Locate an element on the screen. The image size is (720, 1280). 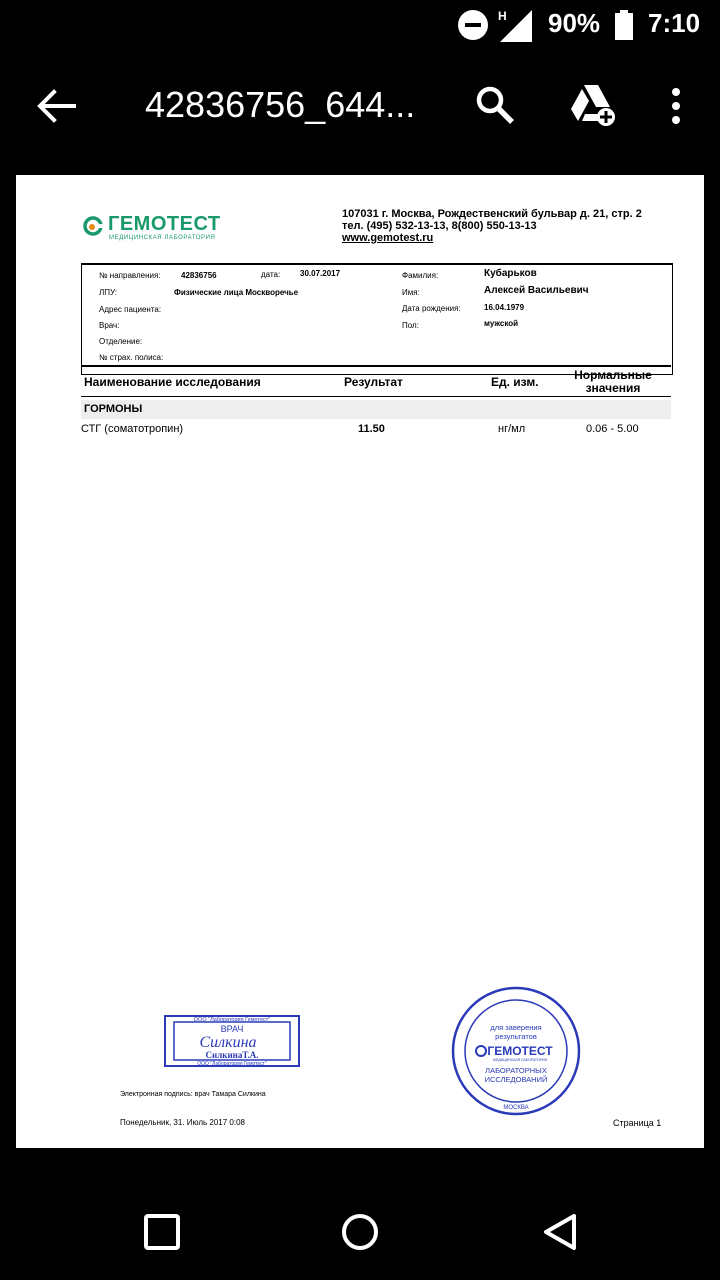
date-label: дата: is located at coordinates (271, 274).